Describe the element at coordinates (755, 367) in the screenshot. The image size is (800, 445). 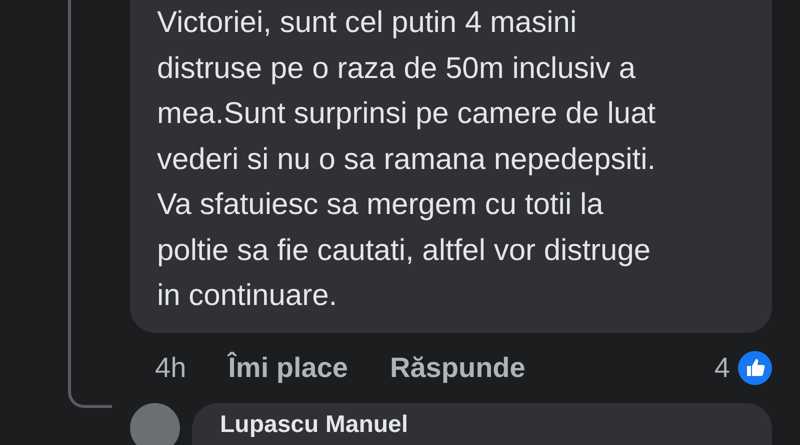
I see `like-icon` at that location.